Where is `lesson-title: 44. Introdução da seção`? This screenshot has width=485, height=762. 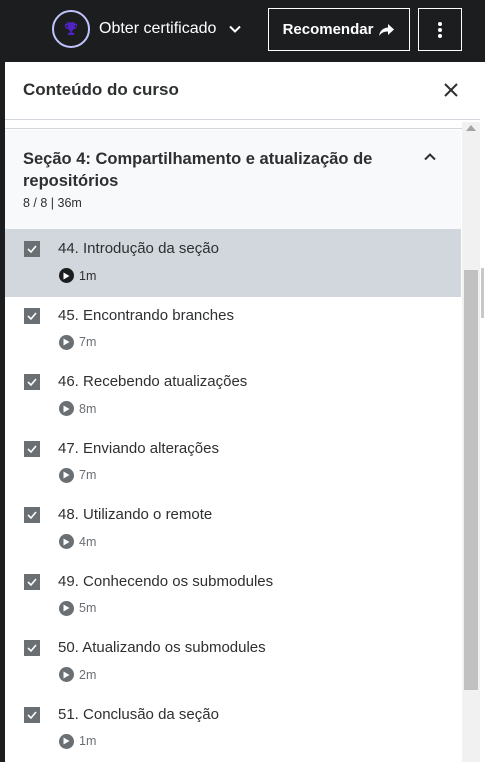
lesson-title: 44. Introdução da seção is located at coordinates (138, 248).